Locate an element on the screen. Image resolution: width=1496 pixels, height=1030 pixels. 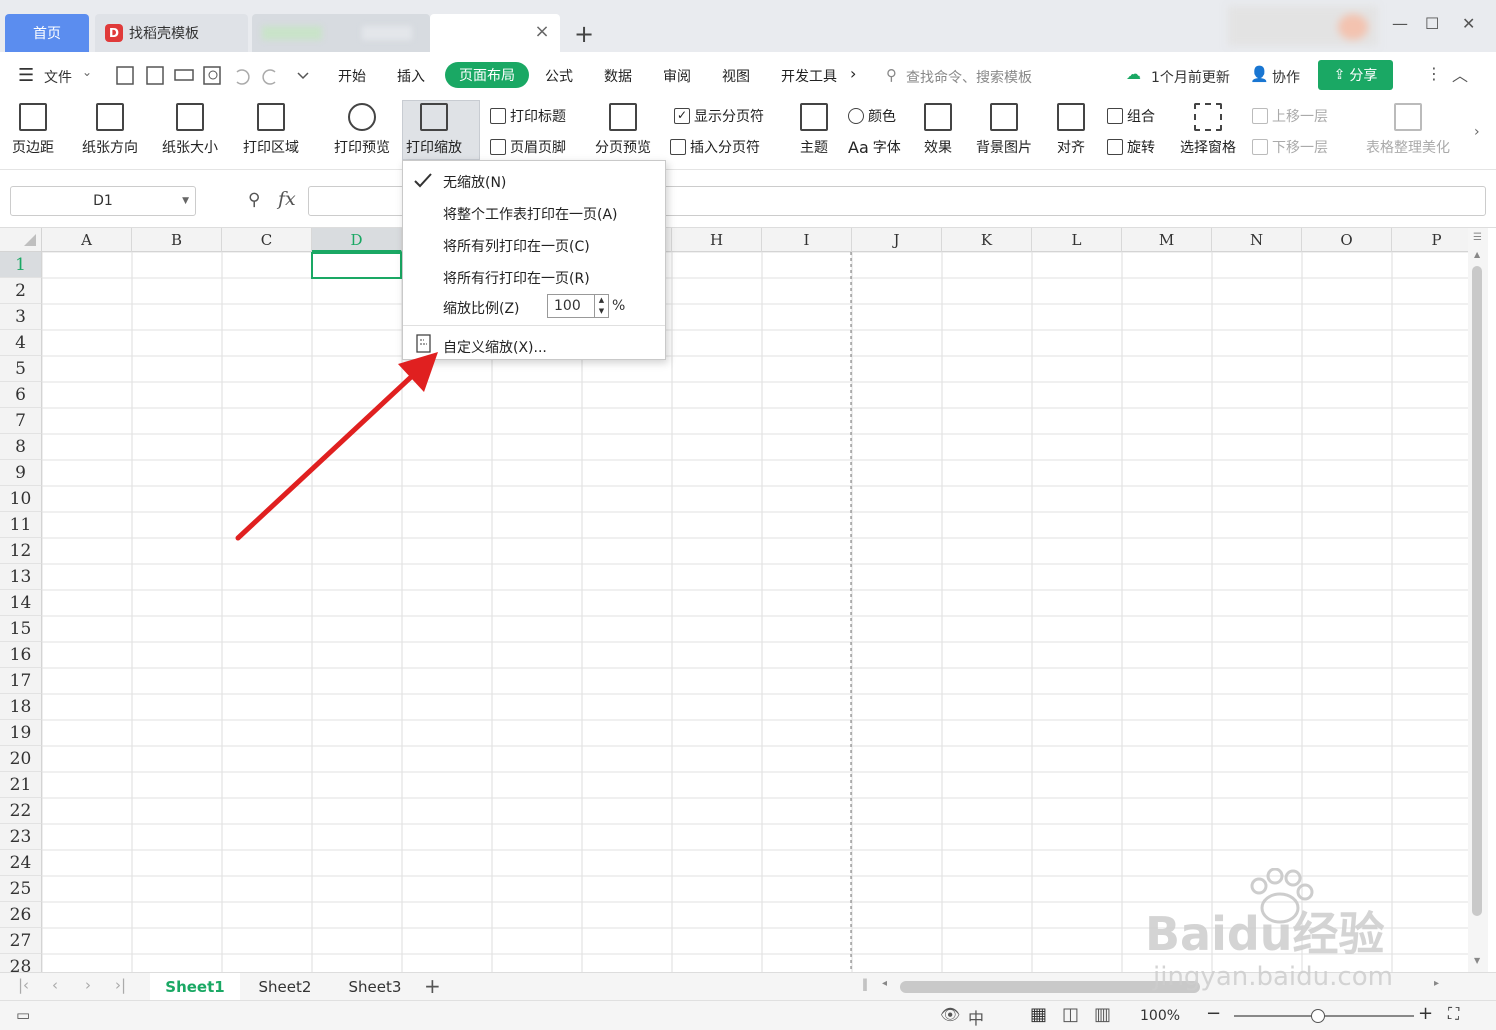
close-window-button: ✕ is located at coordinates (1468, 23).